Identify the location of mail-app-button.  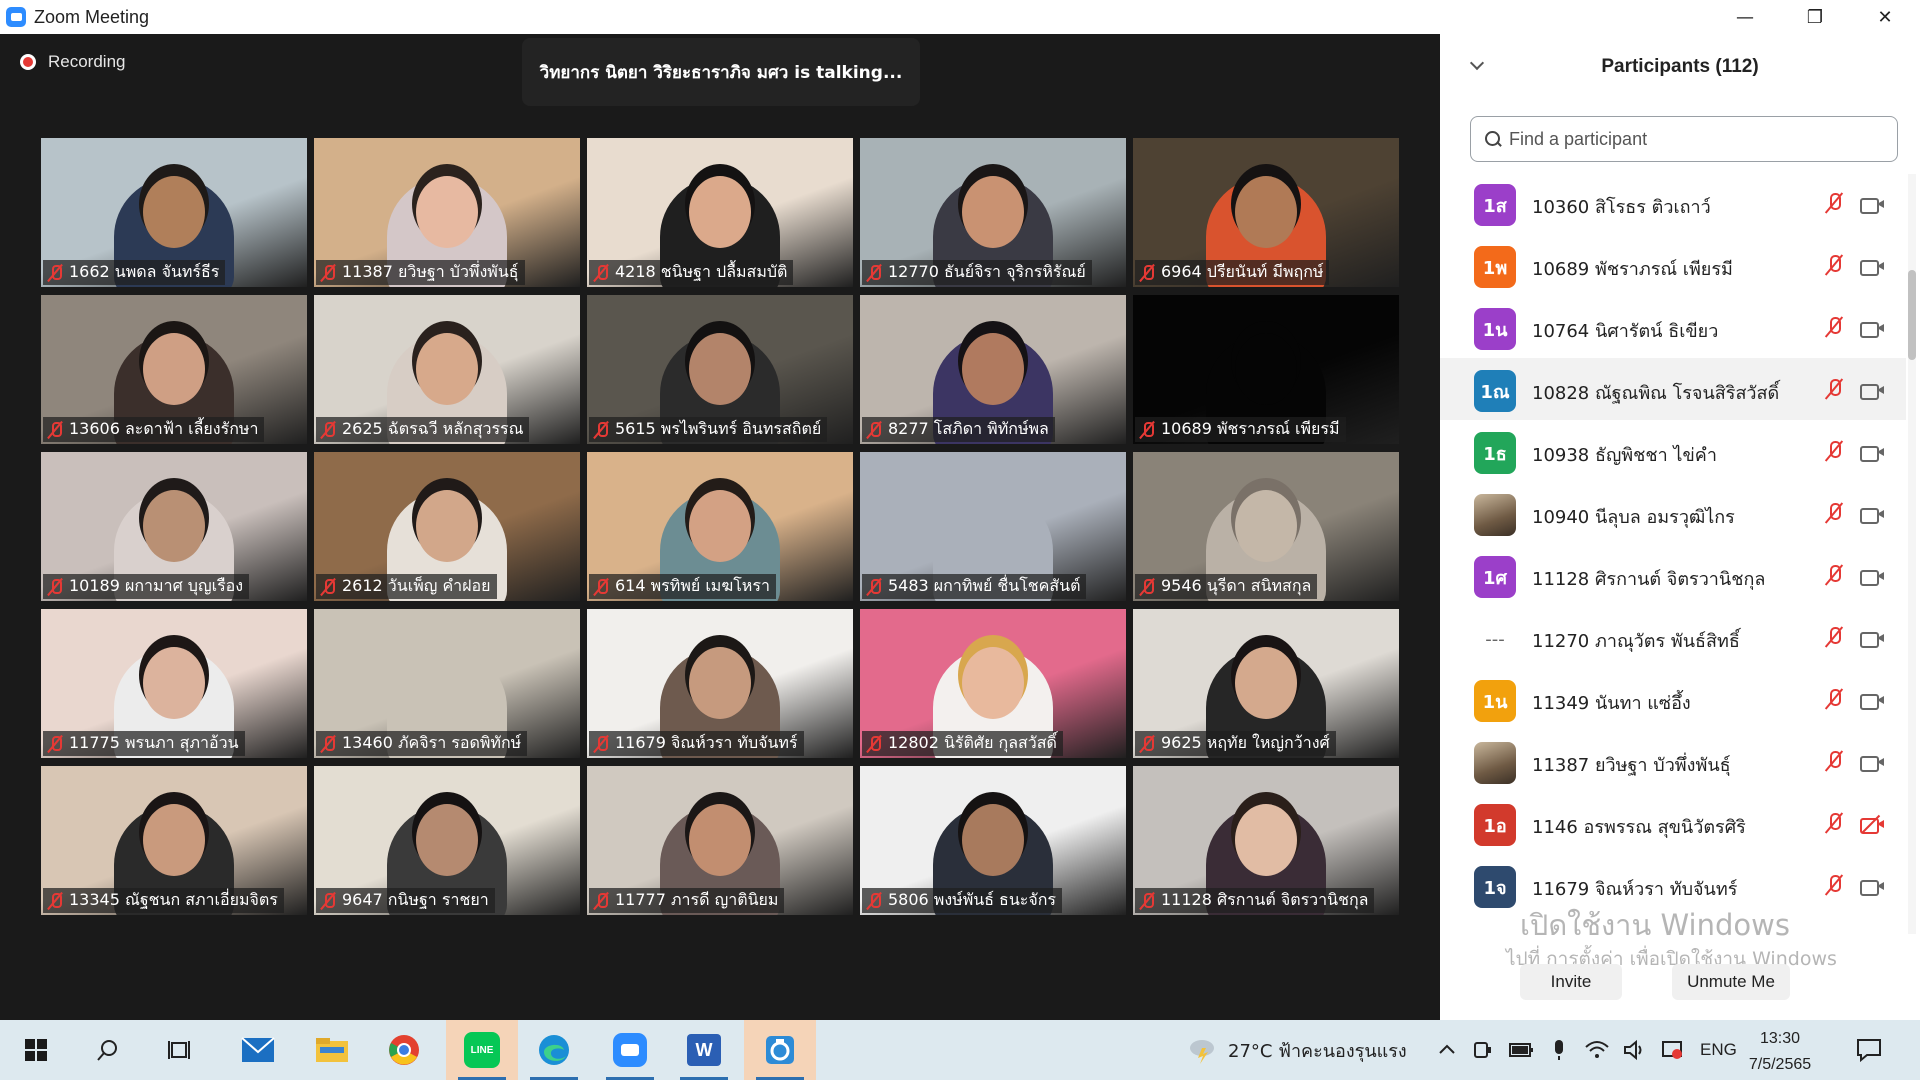
(258, 1050).